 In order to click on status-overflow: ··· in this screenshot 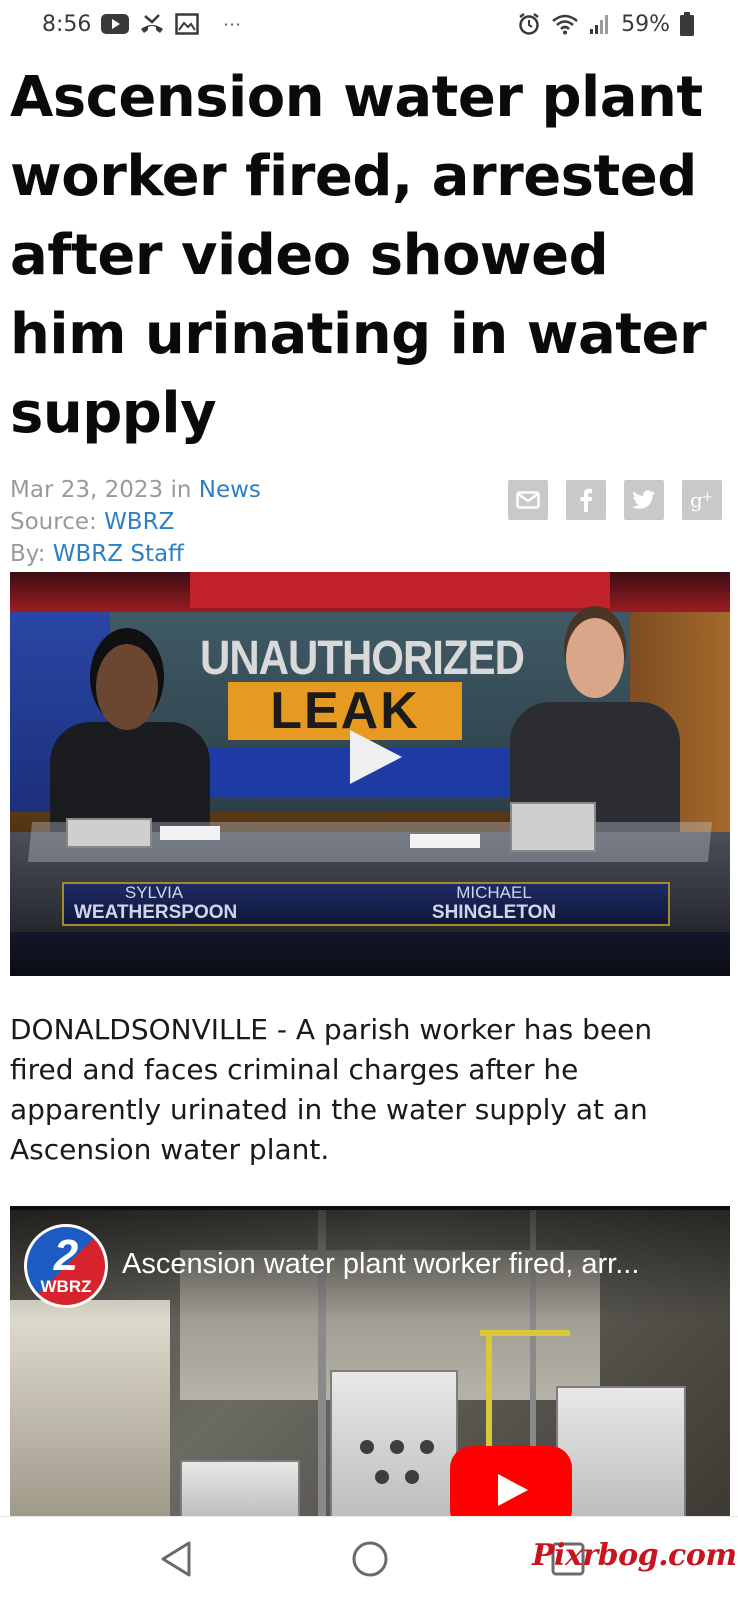, I will do `click(232, 24)`.